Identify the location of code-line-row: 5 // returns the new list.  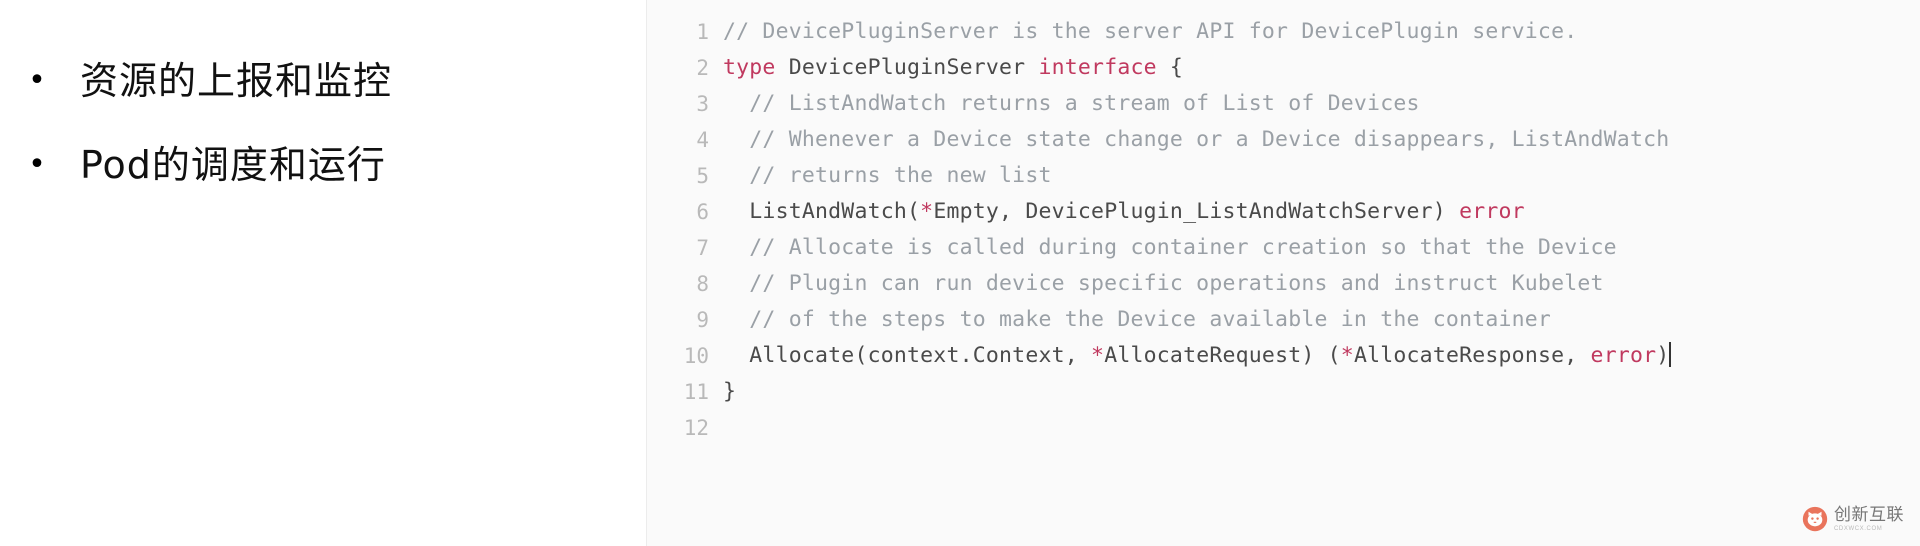
(1283, 176).